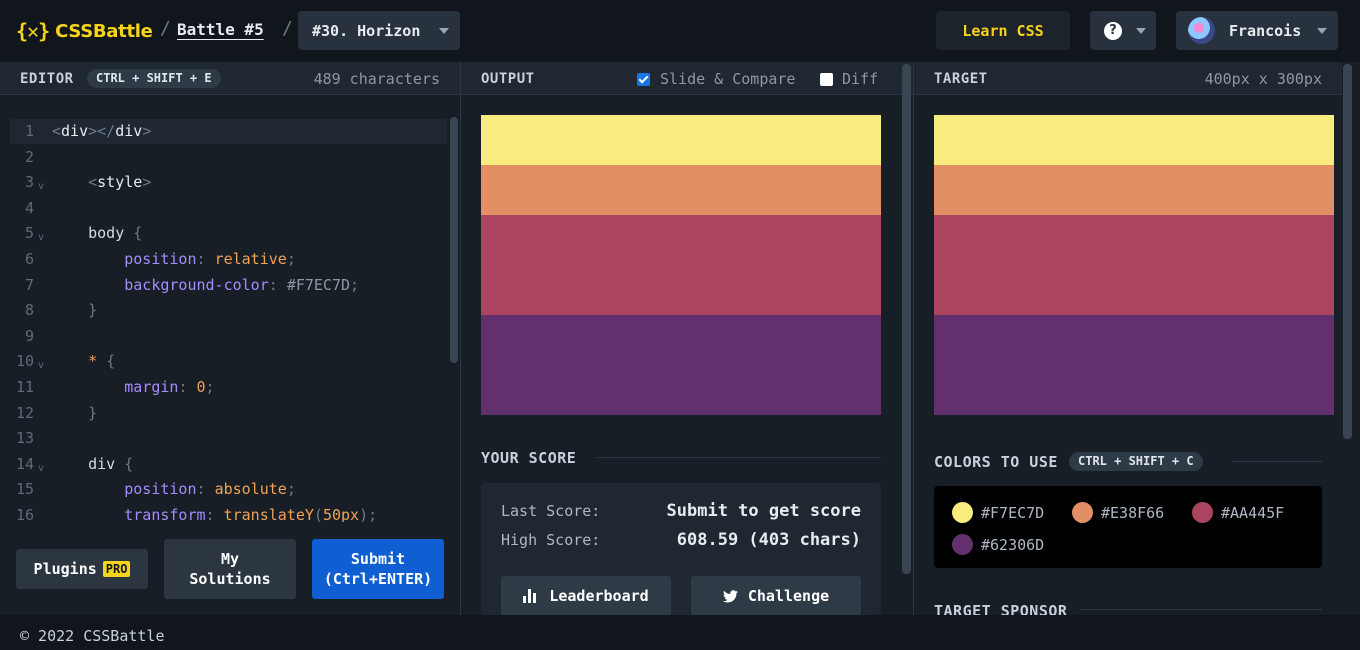 The width and height of the screenshot is (1360, 650). What do you see at coordinates (1347, 251) in the screenshot?
I see `target-scrollbar` at bounding box center [1347, 251].